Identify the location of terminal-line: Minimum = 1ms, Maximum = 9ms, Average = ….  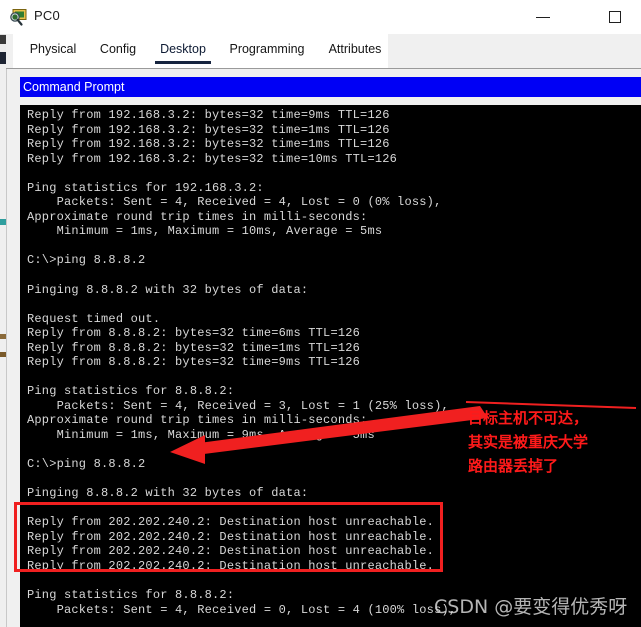
(201, 435).